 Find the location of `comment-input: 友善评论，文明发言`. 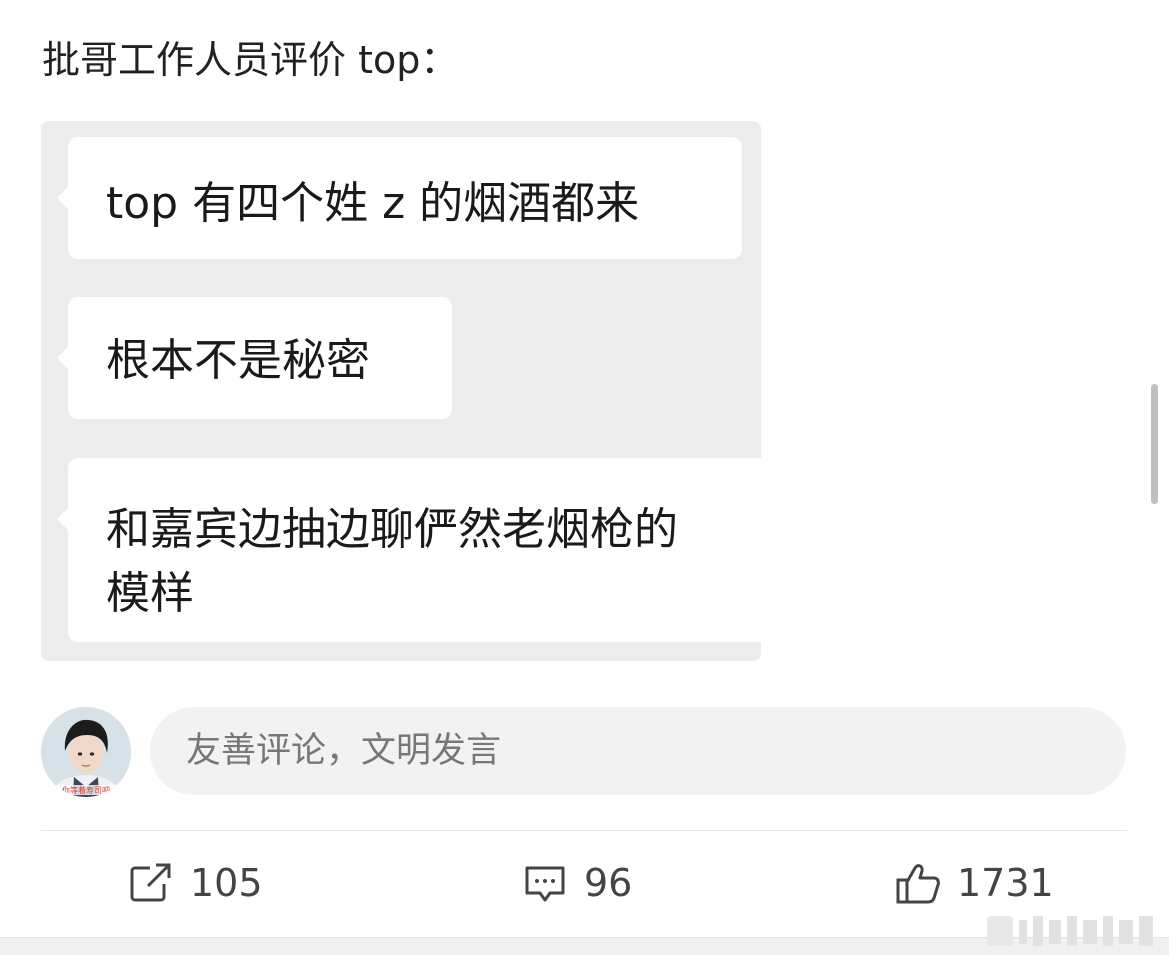

comment-input: 友善评论，文明发言 is located at coordinates (638, 751).